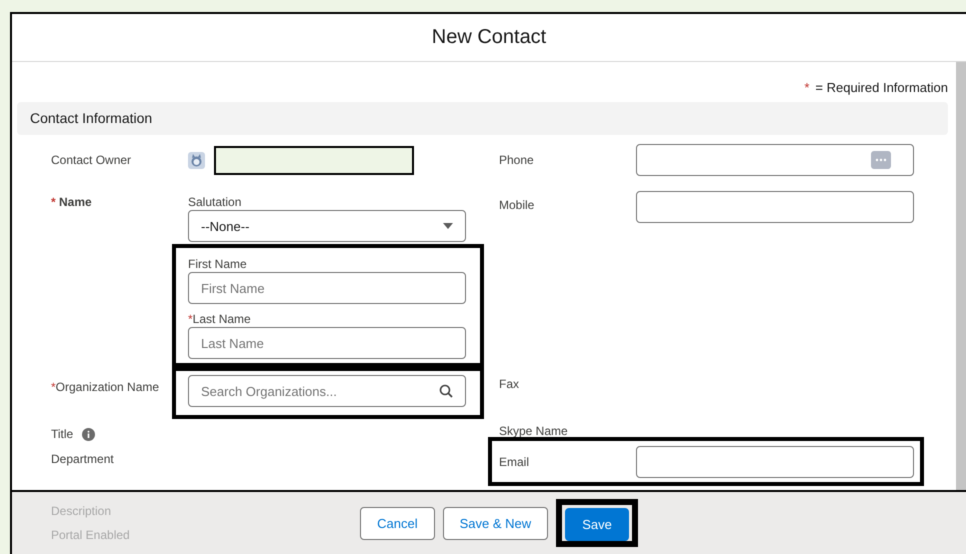 This screenshot has height=554, width=966. Describe the element at coordinates (221, 319) in the screenshot. I see `field-label: Last Name` at that location.